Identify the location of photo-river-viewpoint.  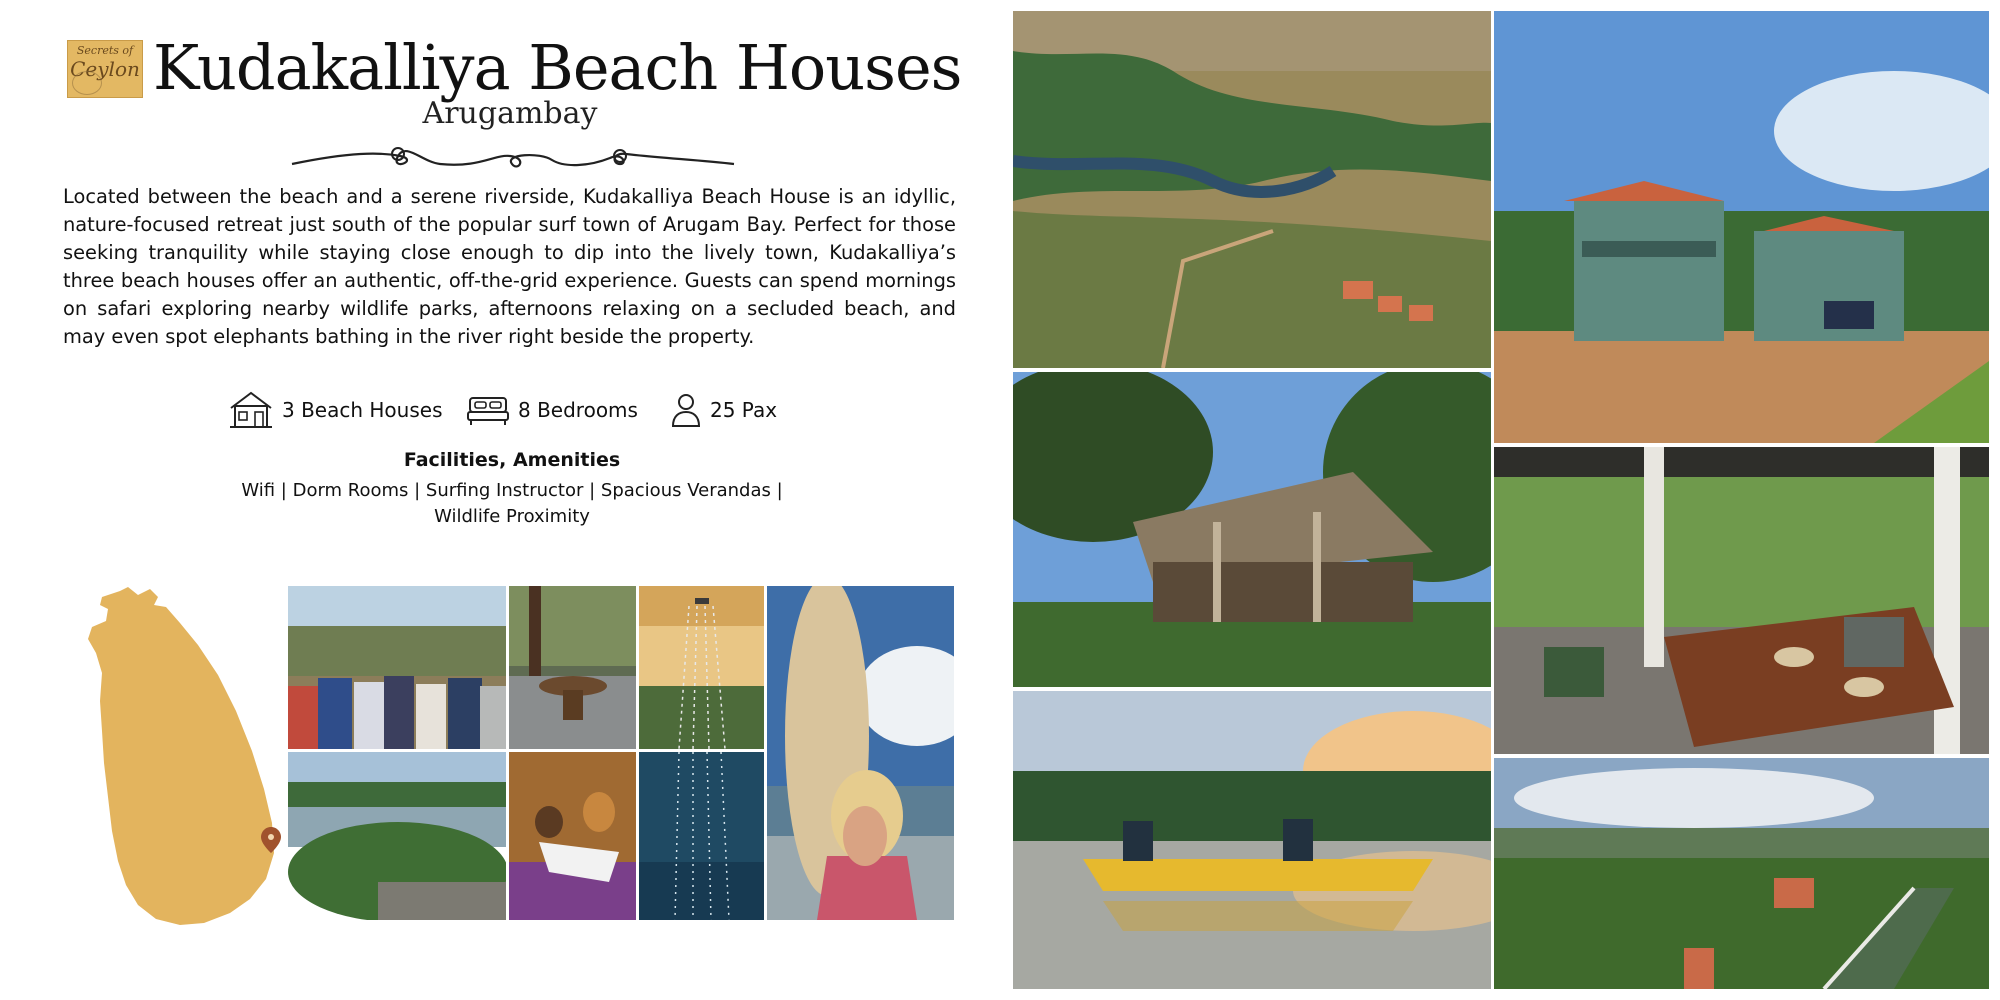
(397, 836).